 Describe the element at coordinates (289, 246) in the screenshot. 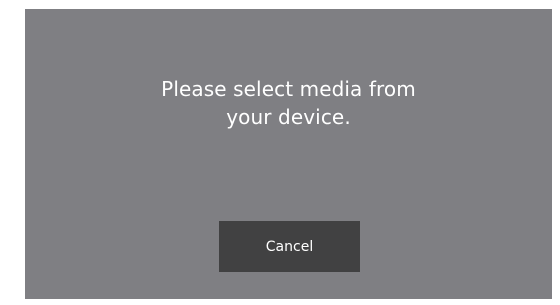

I see `cancel-button: Cancel` at that location.